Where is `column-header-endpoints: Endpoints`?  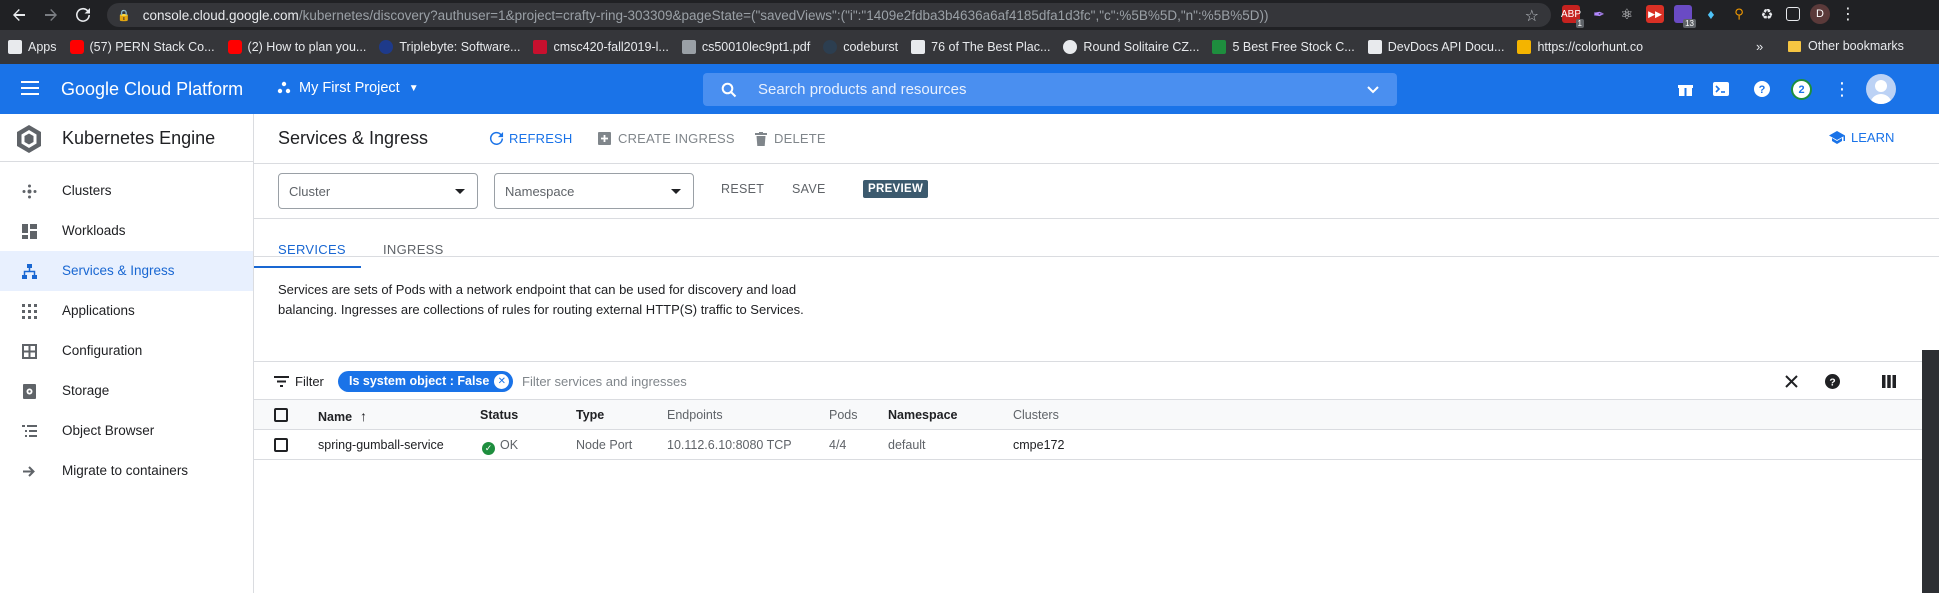
column-header-endpoints: Endpoints is located at coordinates (695, 415).